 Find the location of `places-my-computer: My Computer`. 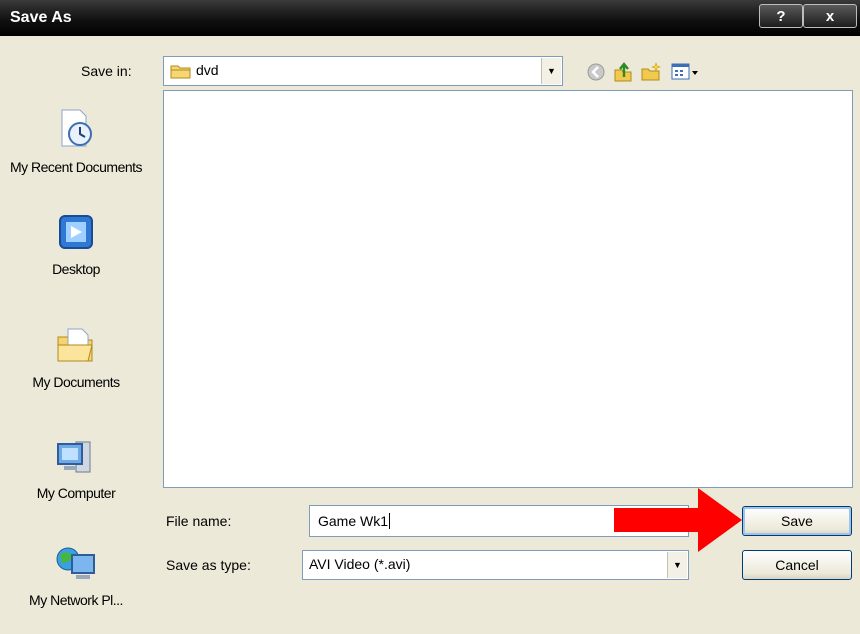

places-my-computer: My Computer is located at coordinates (76, 469).